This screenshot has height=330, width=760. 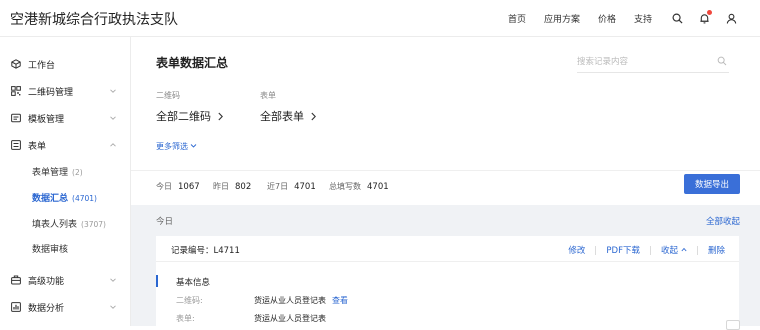 What do you see at coordinates (643, 18) in the screenshot?
I see `nav-support: 支持` at bounding box center [643, 18].